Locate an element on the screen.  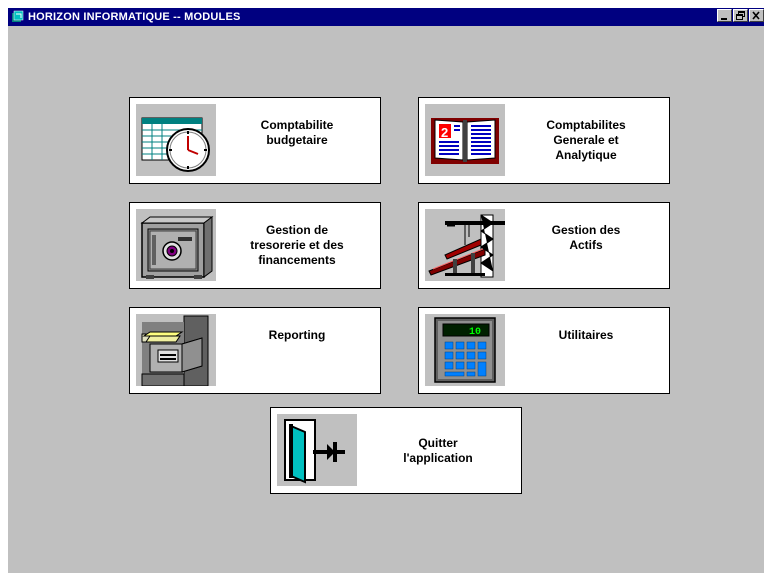
restore-icon is located at coordinates (740, 15).